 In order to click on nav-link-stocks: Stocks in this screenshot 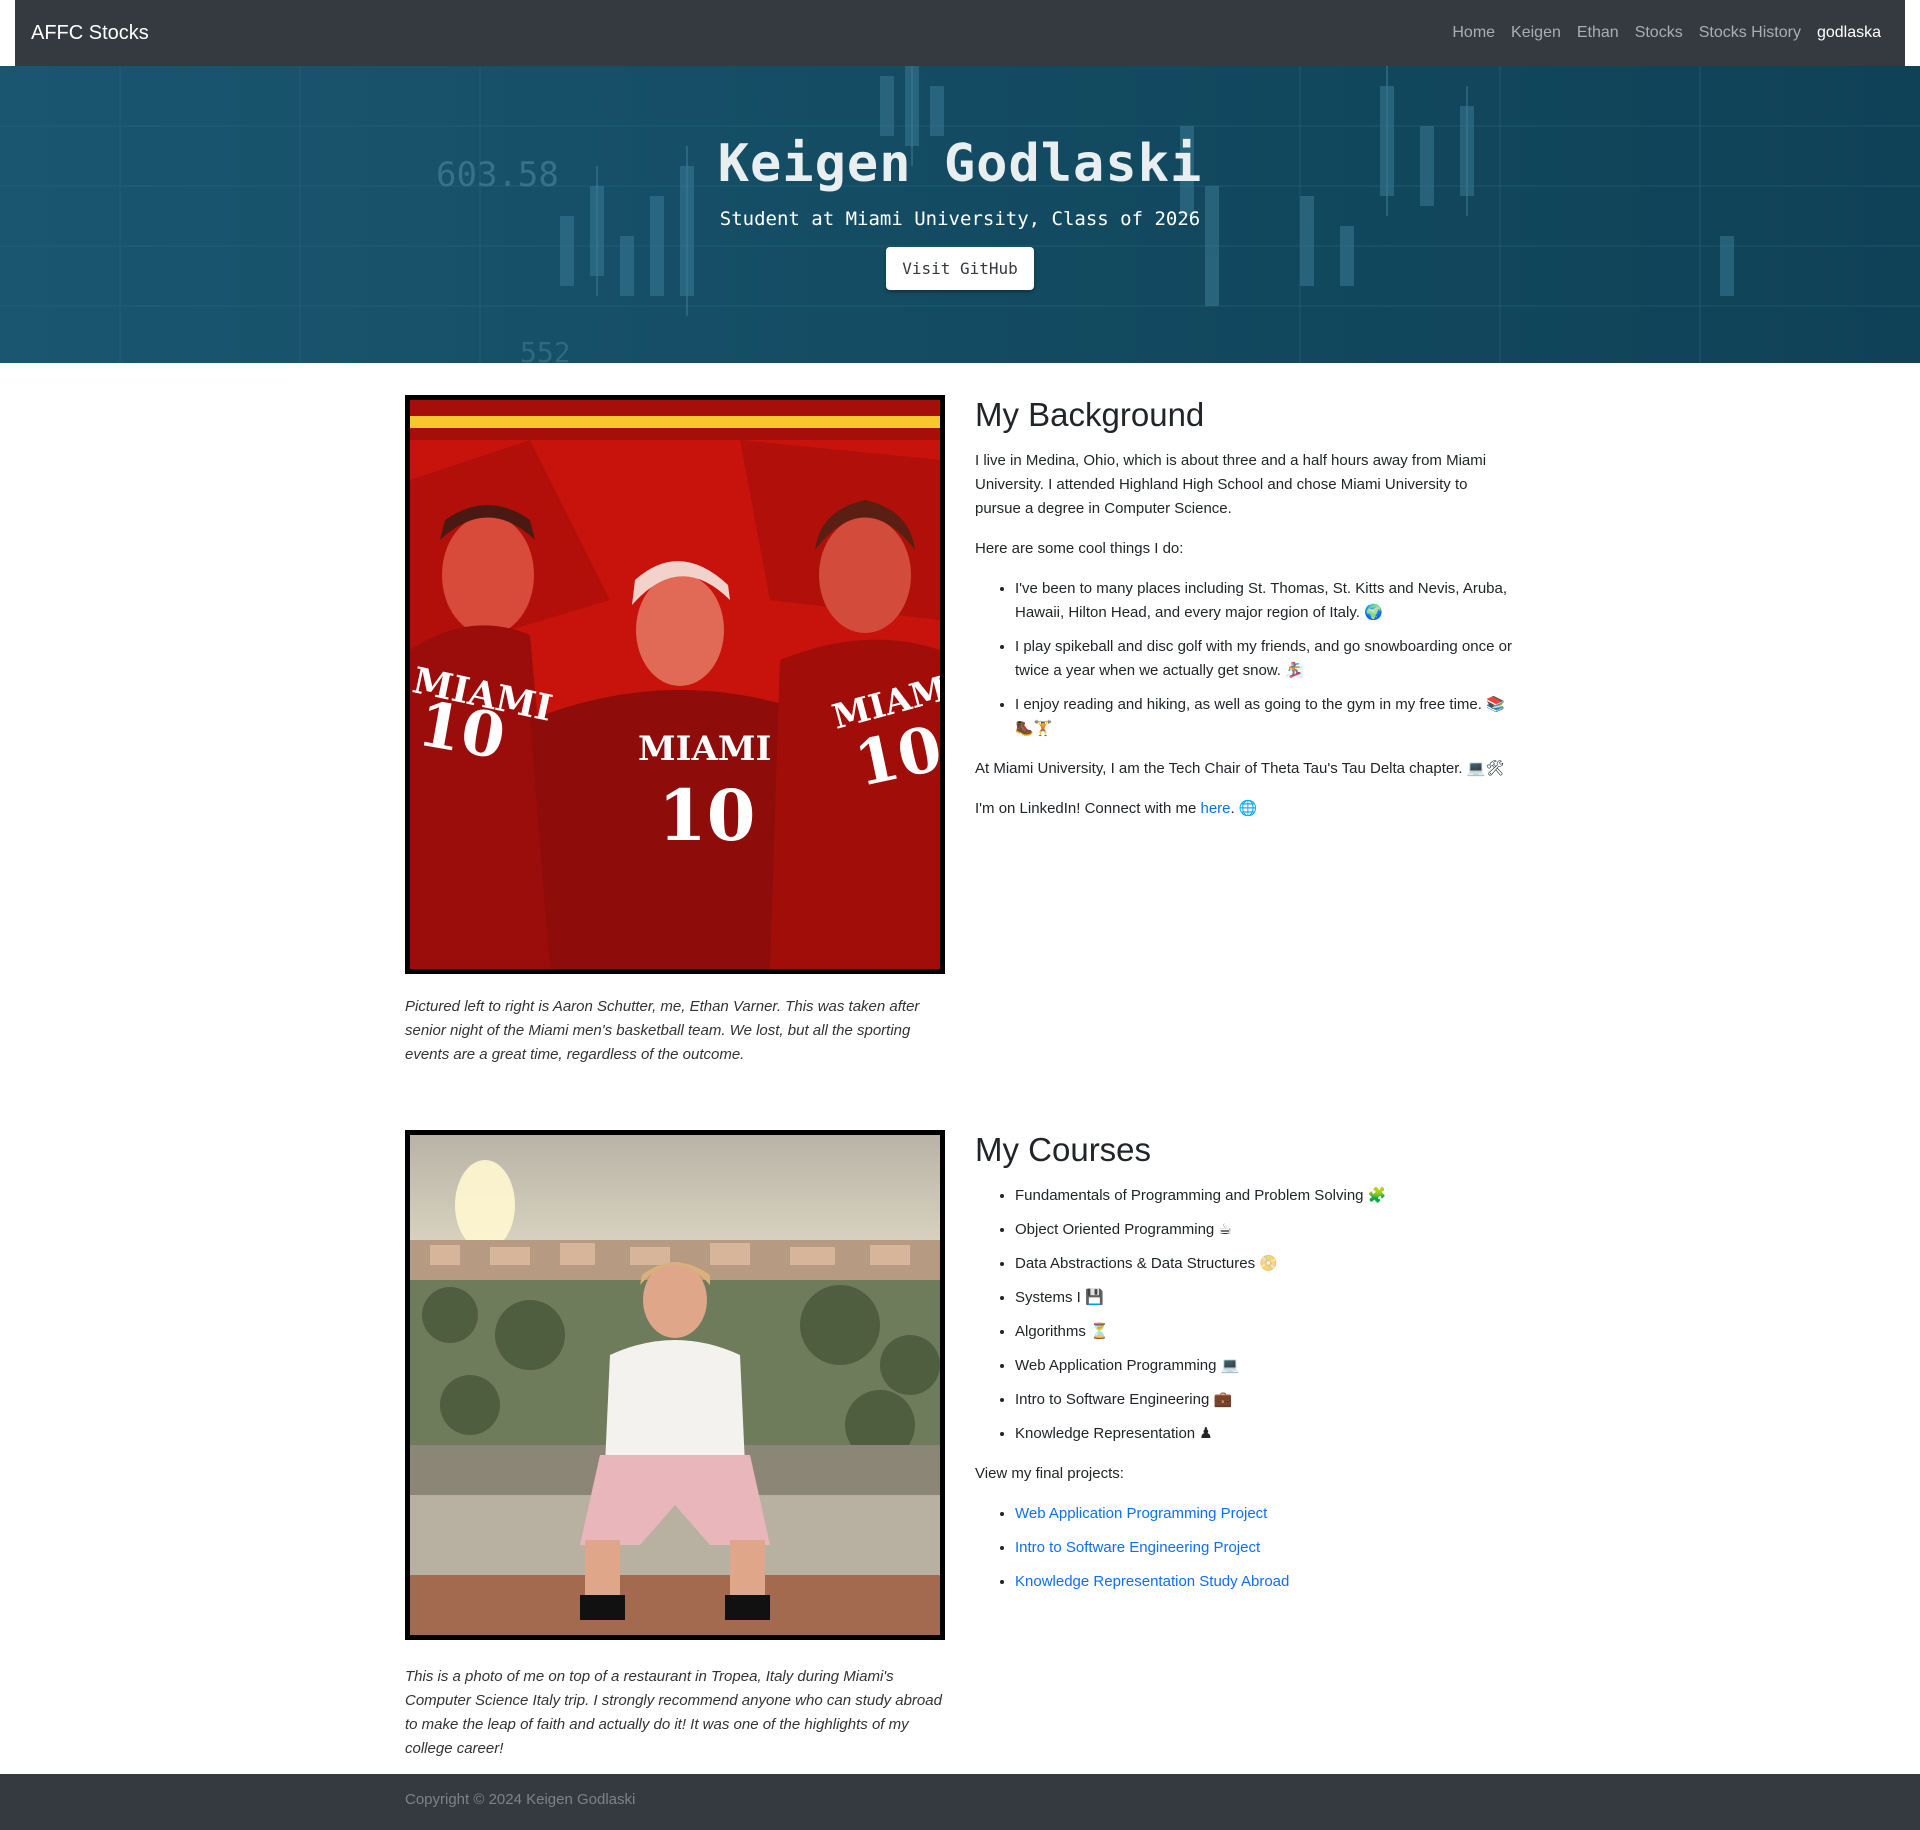, I will do `click(1659, 33)`.